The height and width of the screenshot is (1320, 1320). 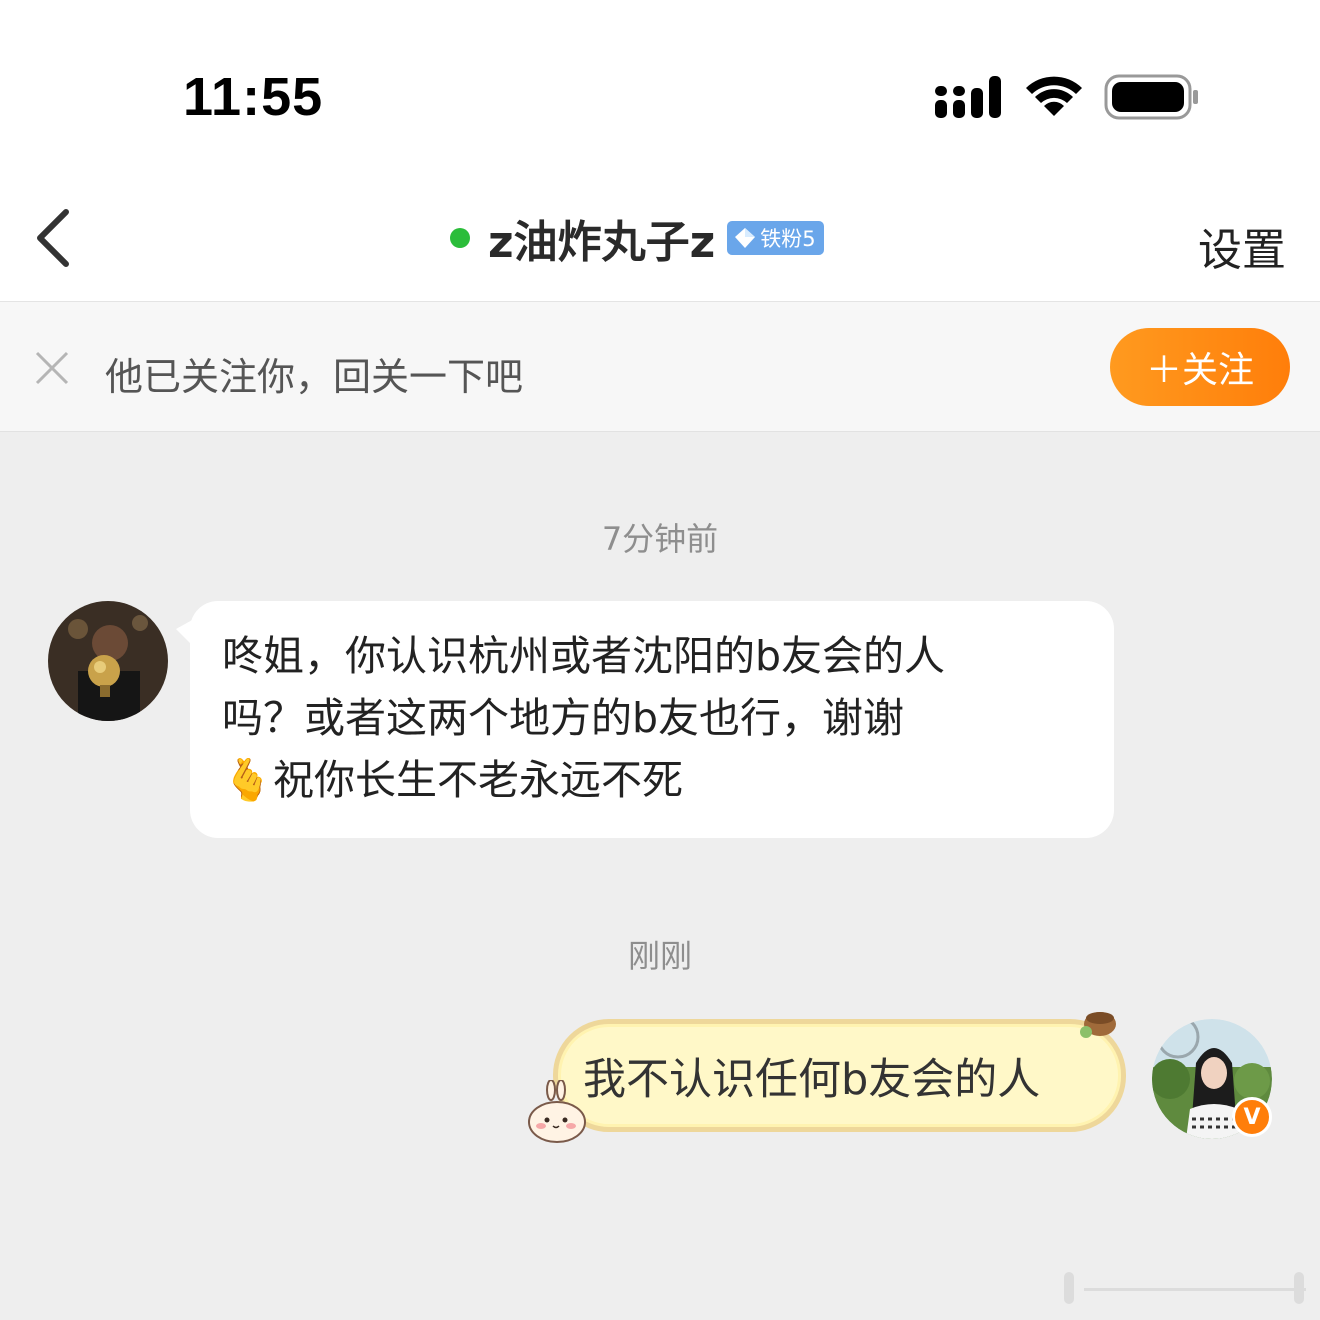 I want to click on back-button, so click(x=55, y=238).